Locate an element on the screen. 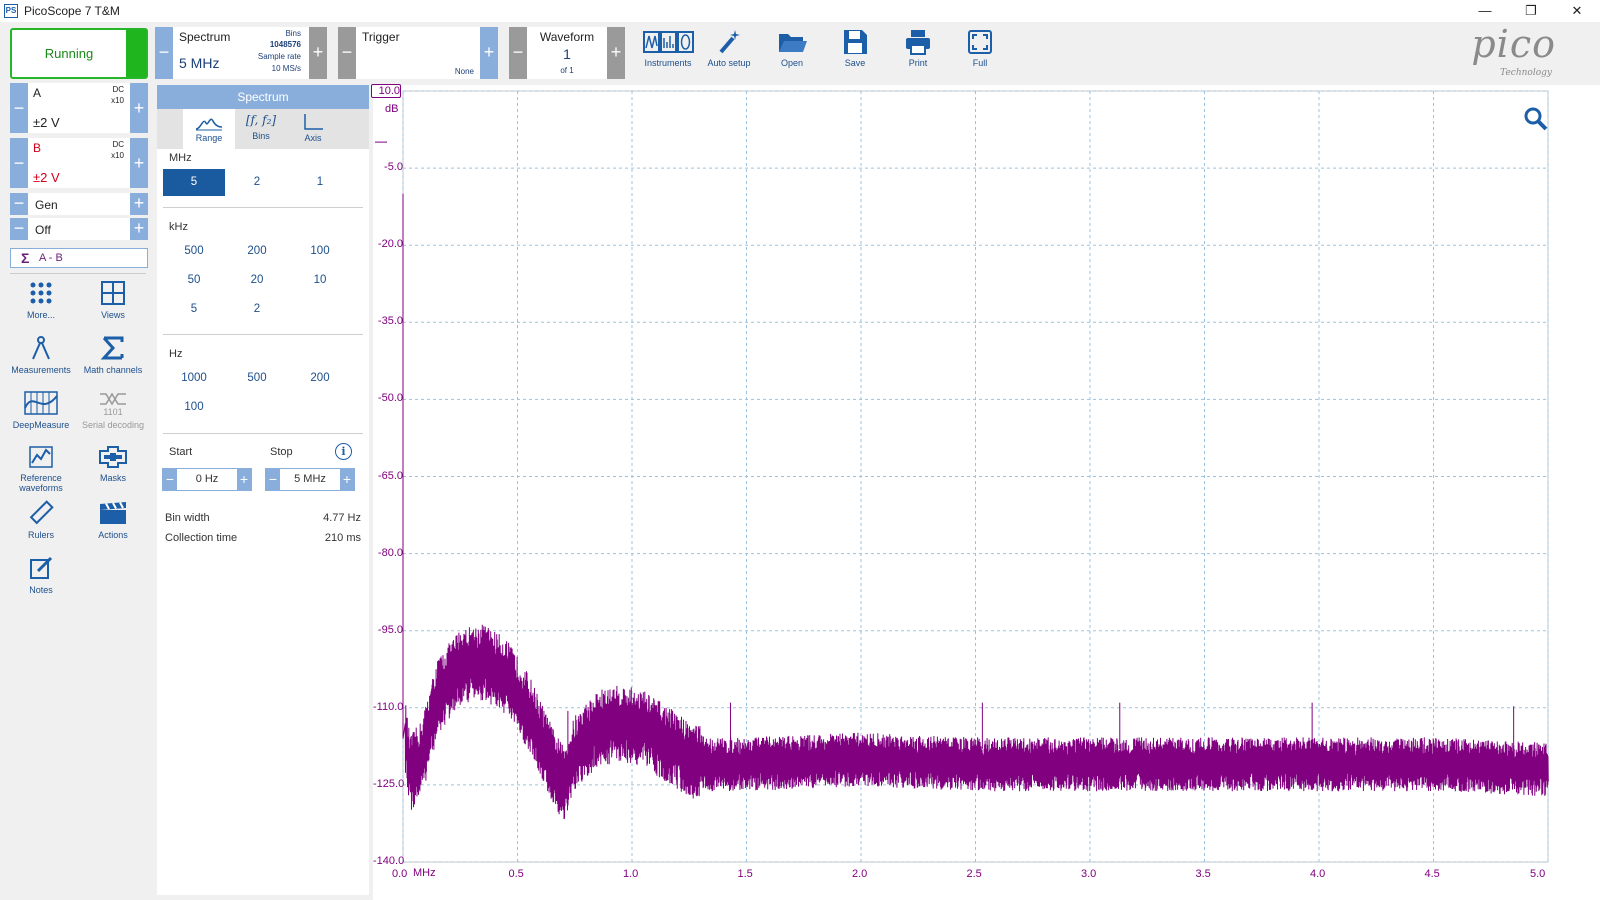  generator-state-decrease-button: − is located at coordinates (19, 229).